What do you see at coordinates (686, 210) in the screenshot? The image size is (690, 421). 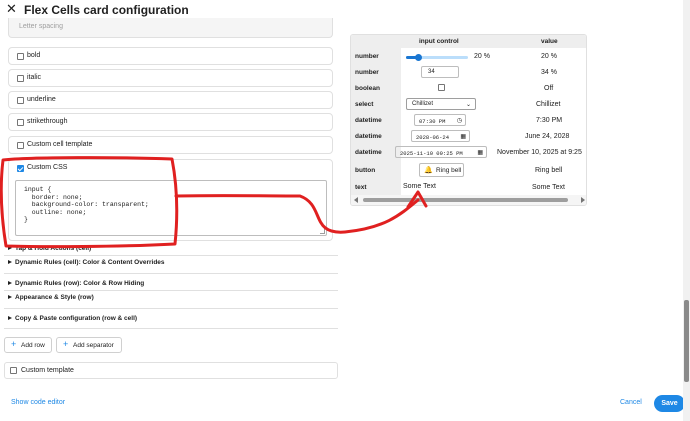 I see `vertical-scrollbar` at bounding box center [686, 210].